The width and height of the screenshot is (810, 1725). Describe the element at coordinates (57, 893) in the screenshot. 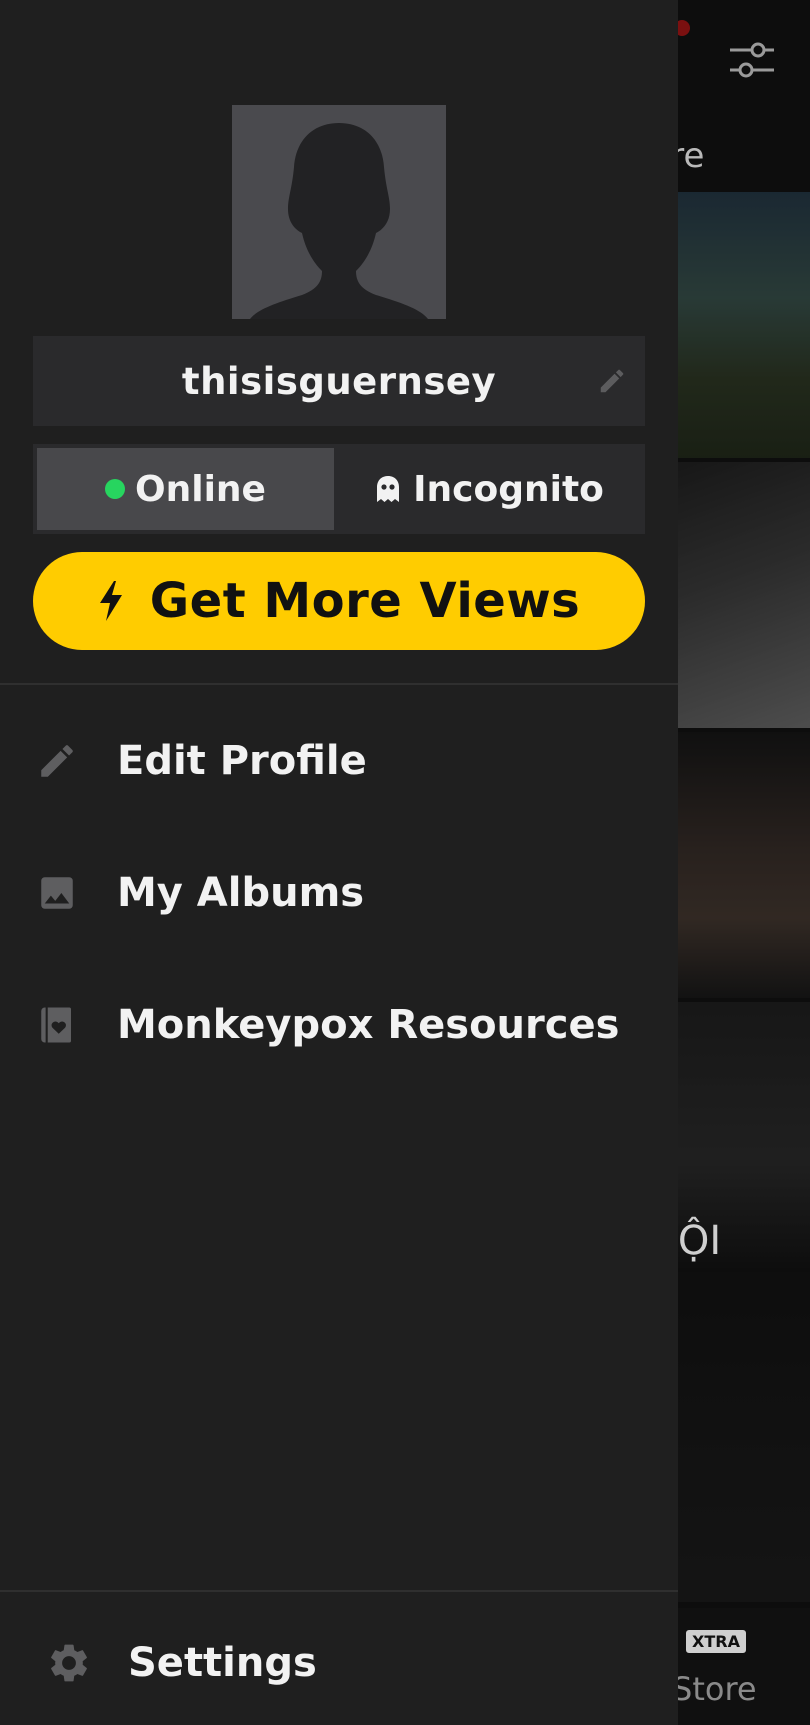

I see `image-icon` at that location.